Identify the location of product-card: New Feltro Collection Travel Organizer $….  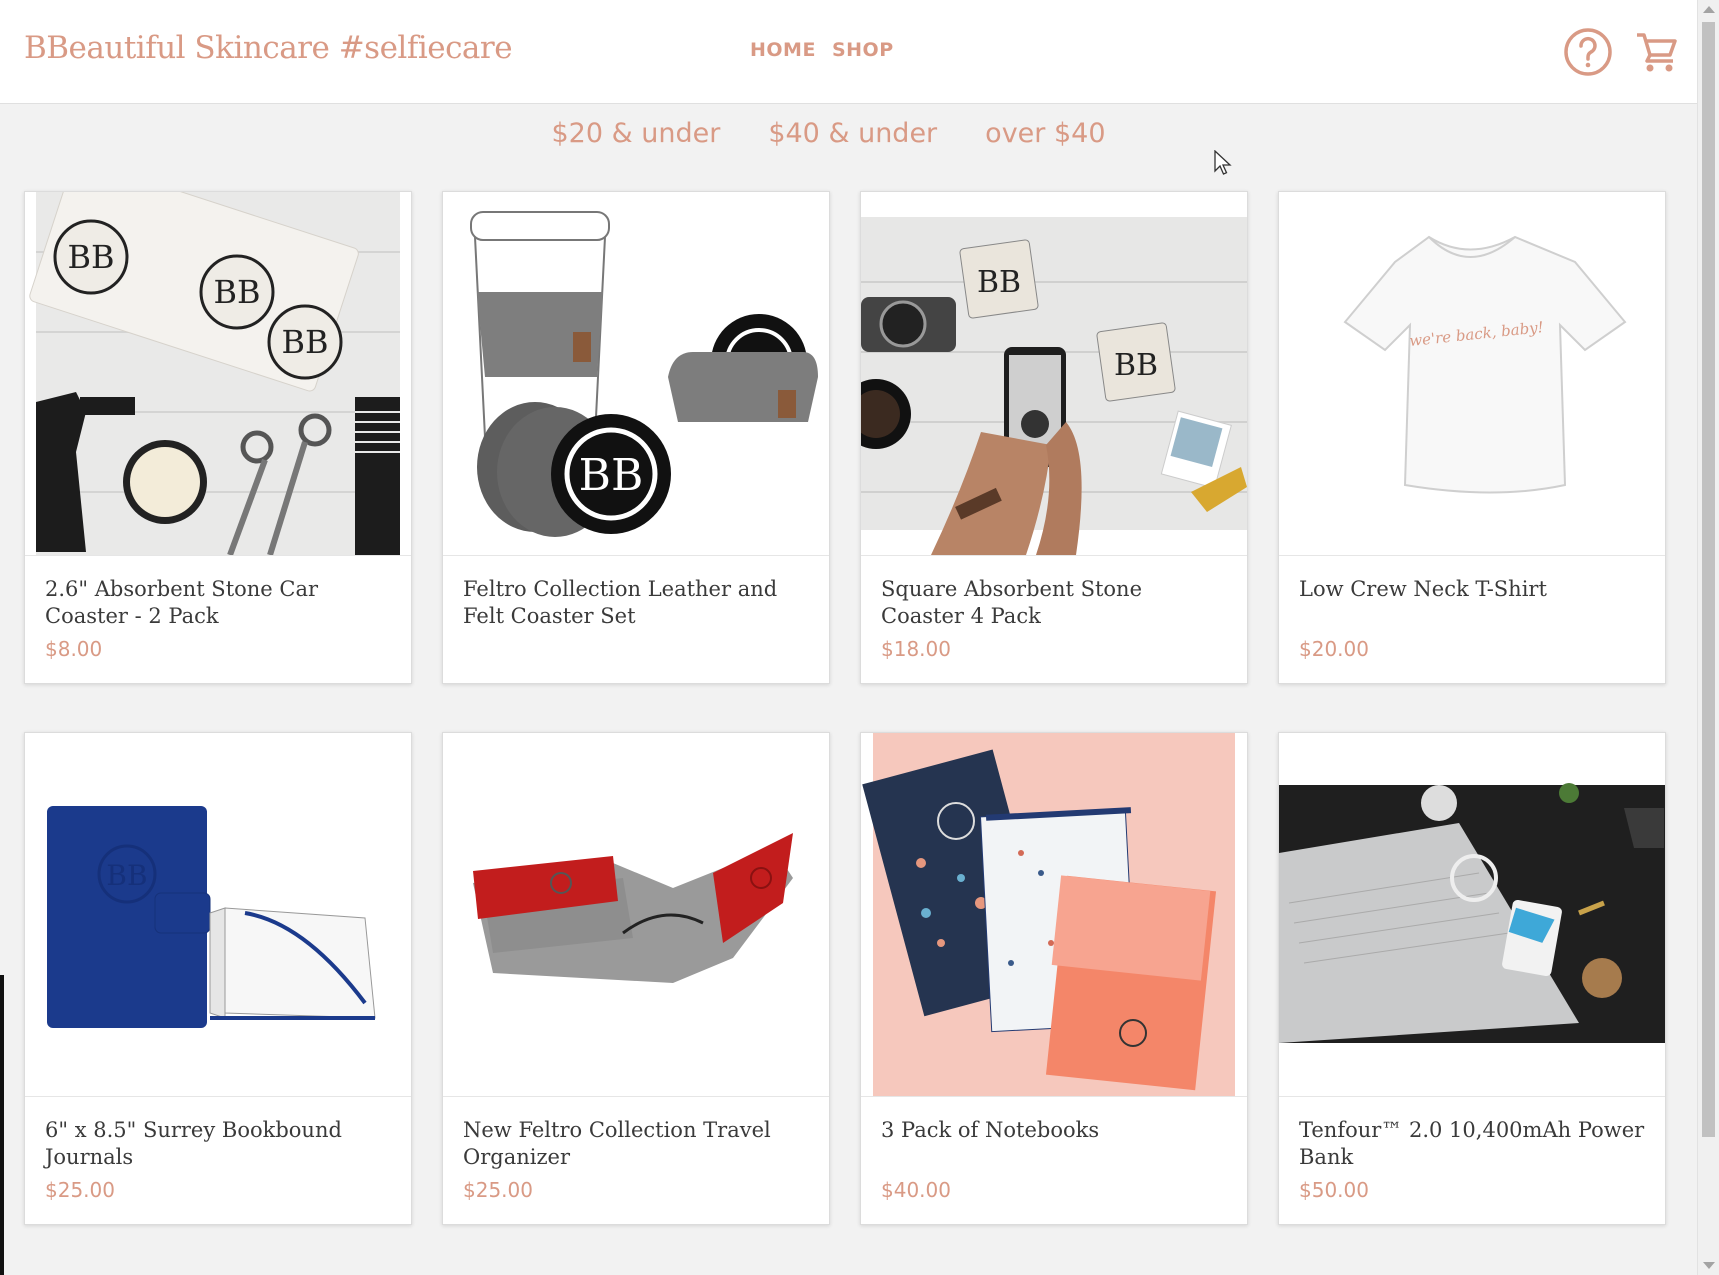
(636, 978).